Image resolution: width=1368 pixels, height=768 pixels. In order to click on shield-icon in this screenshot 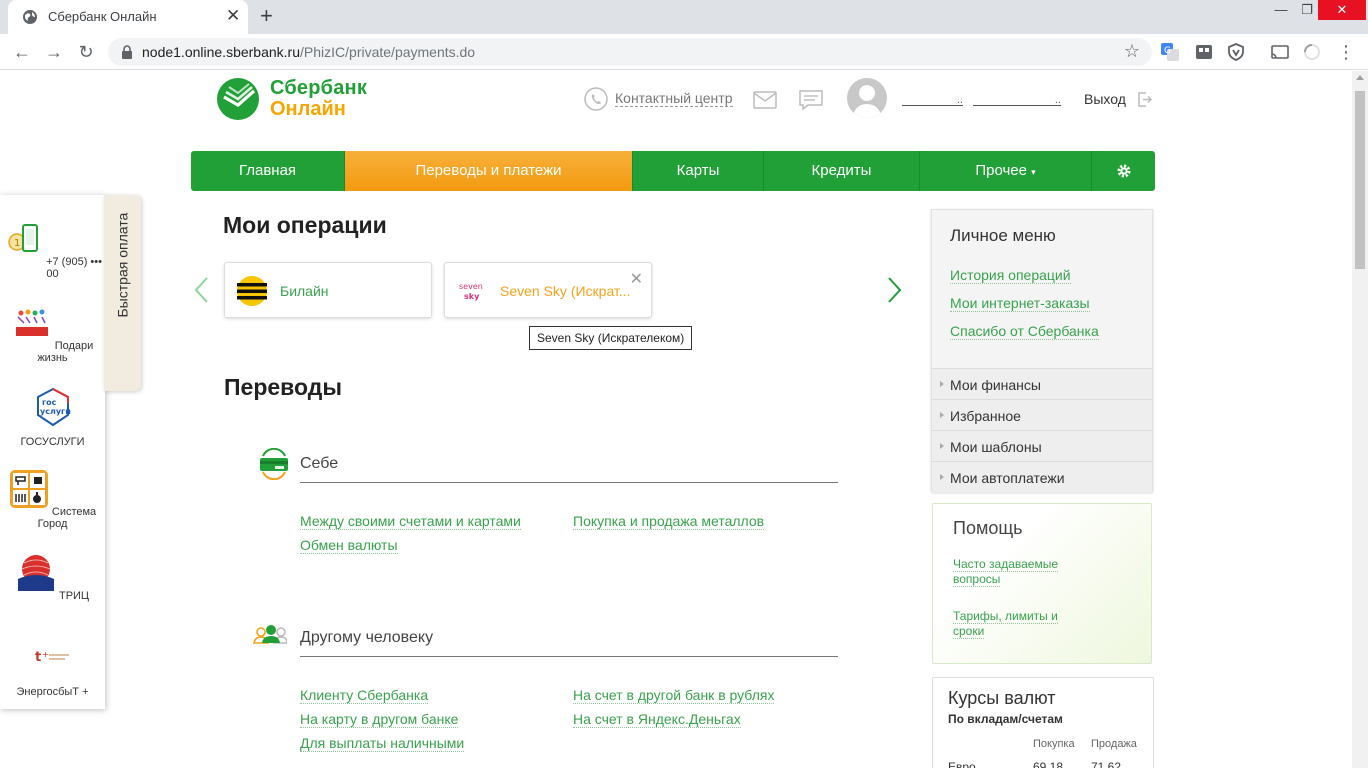, I will do `click(1236, 52)`.